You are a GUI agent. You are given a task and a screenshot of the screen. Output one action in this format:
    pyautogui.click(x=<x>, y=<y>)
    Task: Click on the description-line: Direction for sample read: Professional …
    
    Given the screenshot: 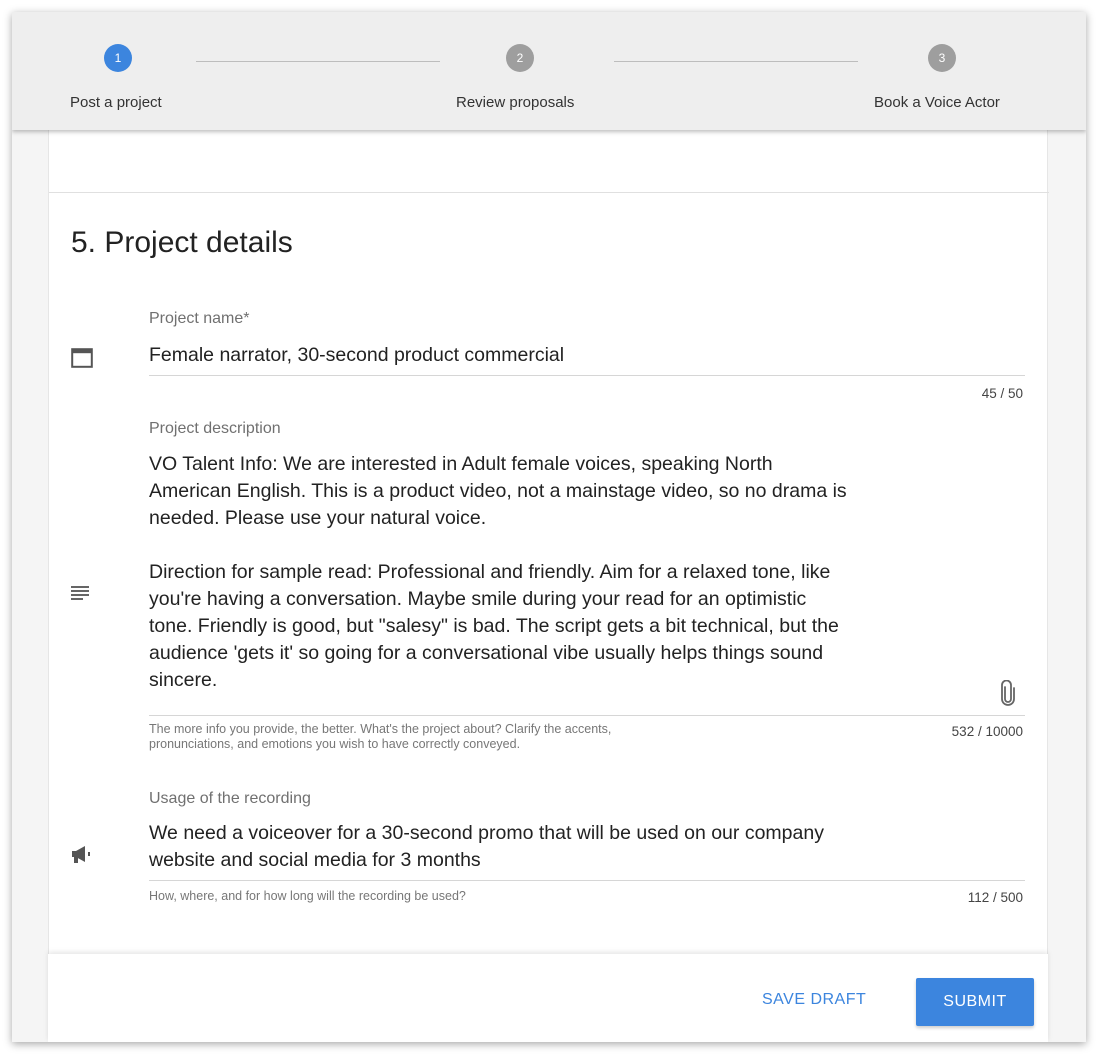 What is the action you would take?
    pyautogui.click(x=490, y=572)
    